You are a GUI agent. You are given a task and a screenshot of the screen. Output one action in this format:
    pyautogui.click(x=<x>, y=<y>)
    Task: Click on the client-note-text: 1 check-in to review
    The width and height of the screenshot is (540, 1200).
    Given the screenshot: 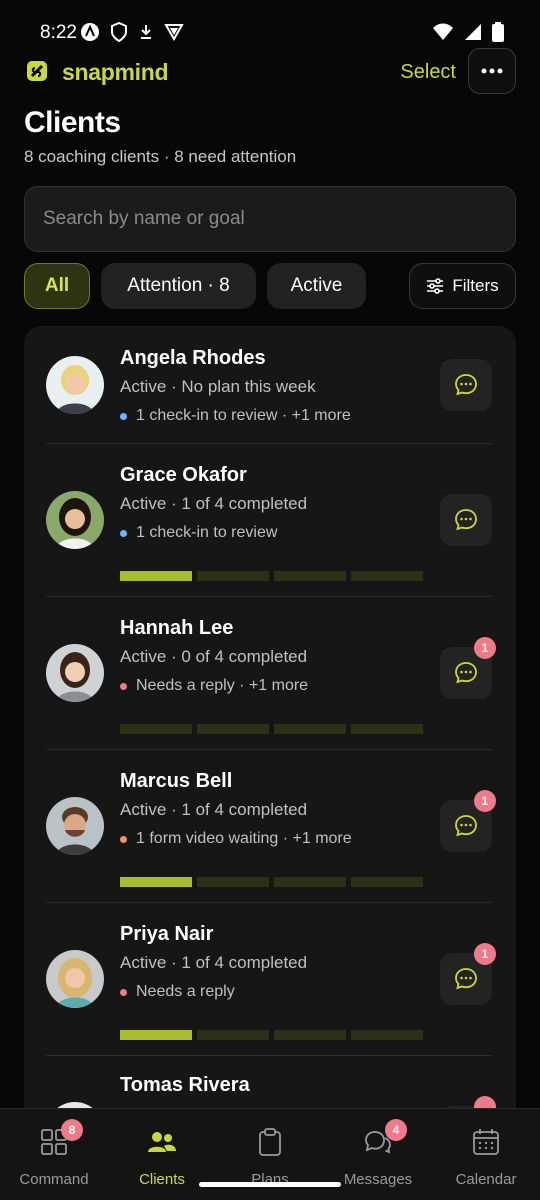 What is the action you would take?
    pyautogui.click(x=207, y=532)
    